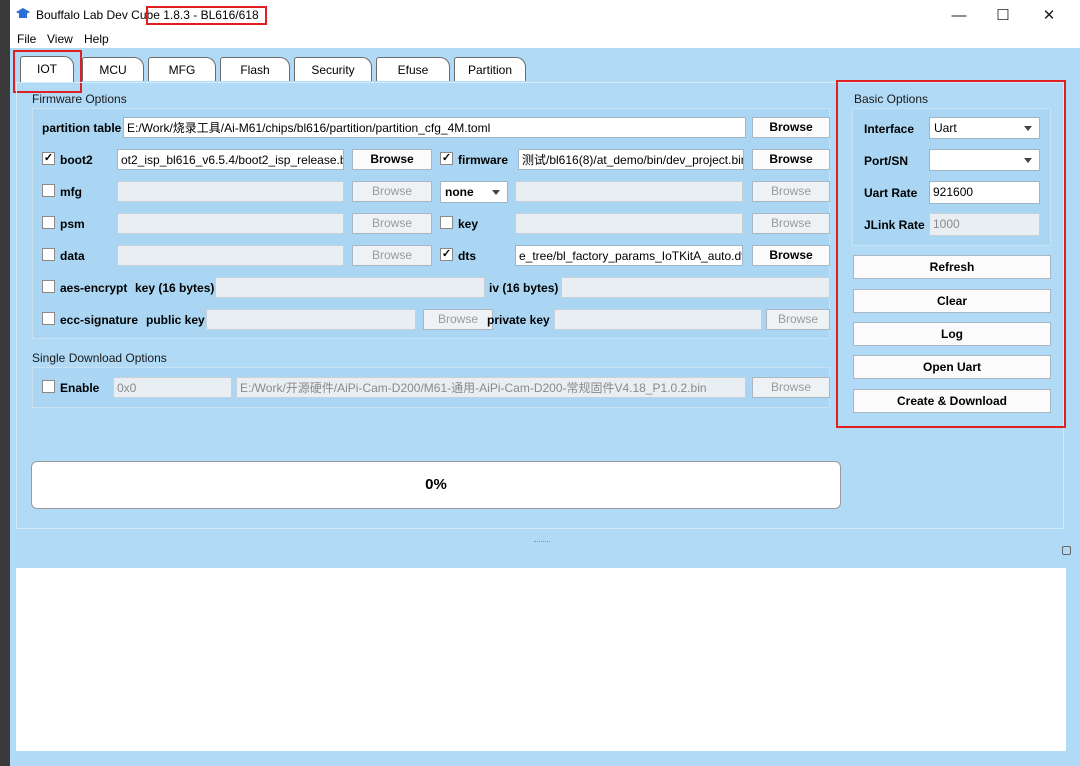 The image size is (1080, 766). Describe the element at coordinates (658, 319) in the screenshot. I see `ecc-private-key-input` at that location.